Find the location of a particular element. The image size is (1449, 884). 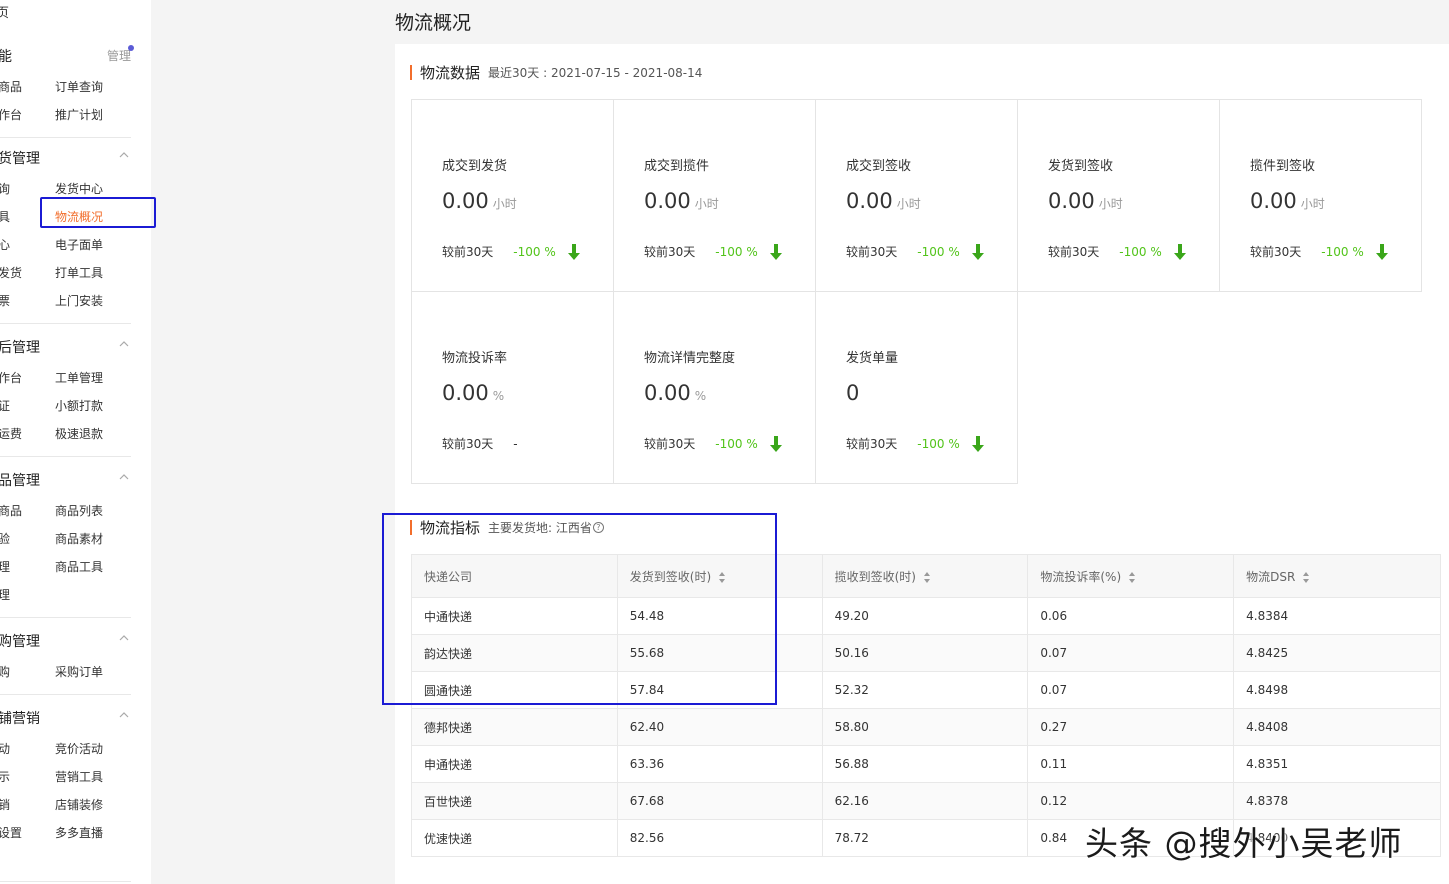

metric-label: 揽件到签收 is located at coordinates (1283, 166).